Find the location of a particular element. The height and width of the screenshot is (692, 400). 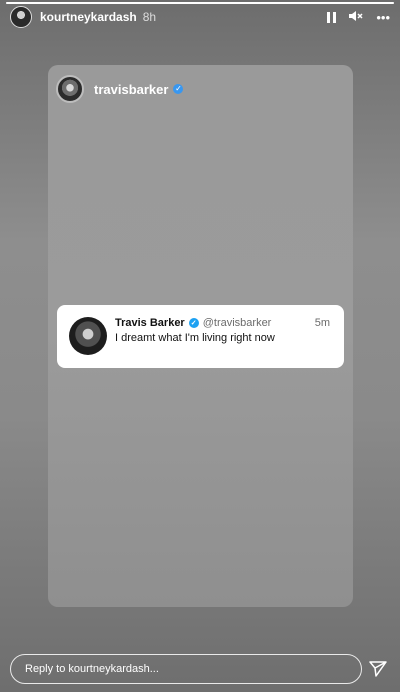

tweet-text: I dreamt what I'm living right now is located at coordinates (195, 338).